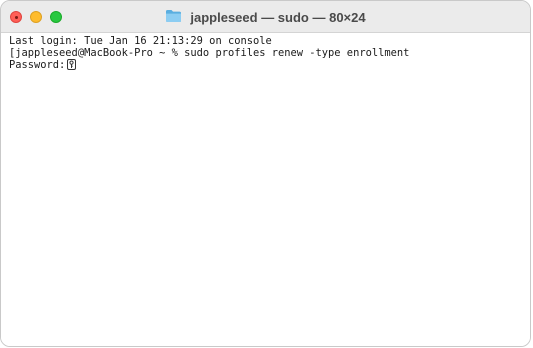 Image resolution: width=533 pixels, height=348 pixels. Describe the element at coordinates (174, 16) in the screenshot. I see `folder-icon` at that location.